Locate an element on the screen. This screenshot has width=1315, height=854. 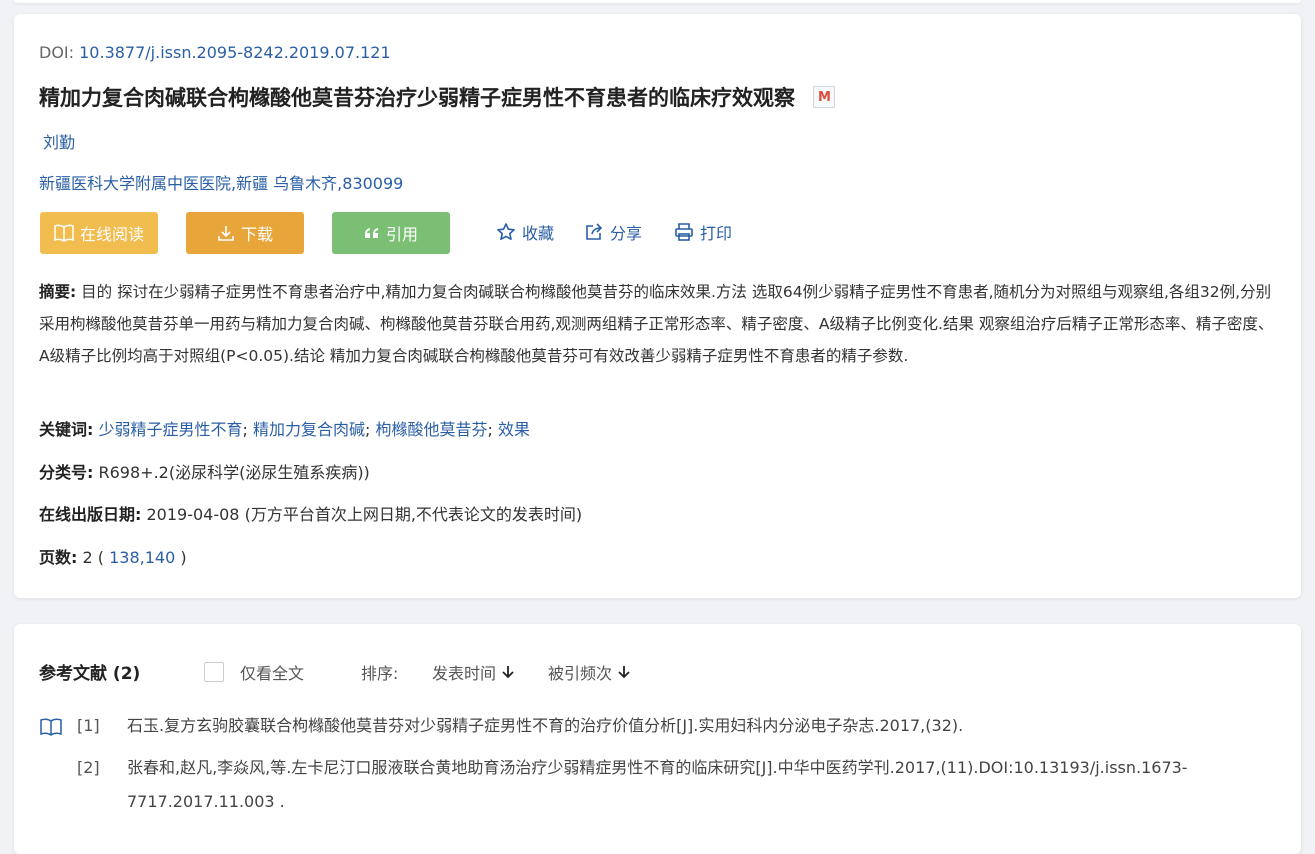
pages-row: 页数: 2 ( 138,140 ) is located at coordinates (113, 557).